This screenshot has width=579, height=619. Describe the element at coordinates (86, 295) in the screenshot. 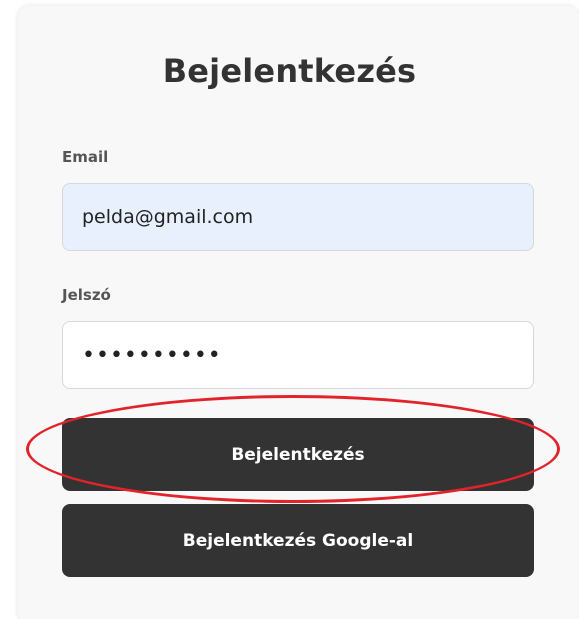

I see `password-label: Jelszó` at that location.